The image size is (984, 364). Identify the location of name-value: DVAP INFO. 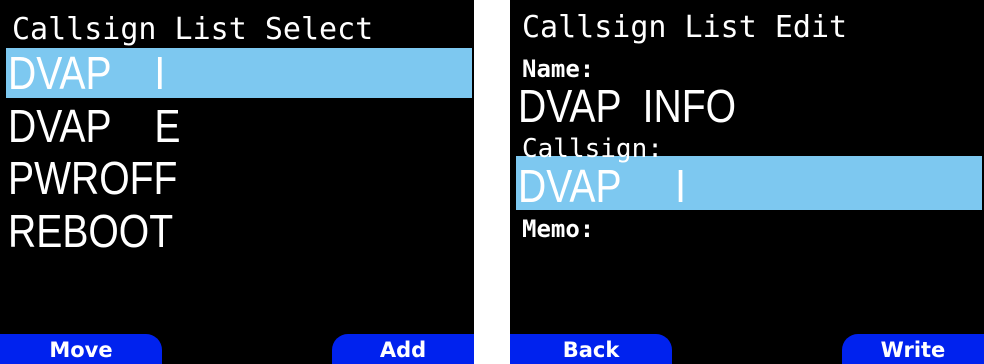
(627, 106).